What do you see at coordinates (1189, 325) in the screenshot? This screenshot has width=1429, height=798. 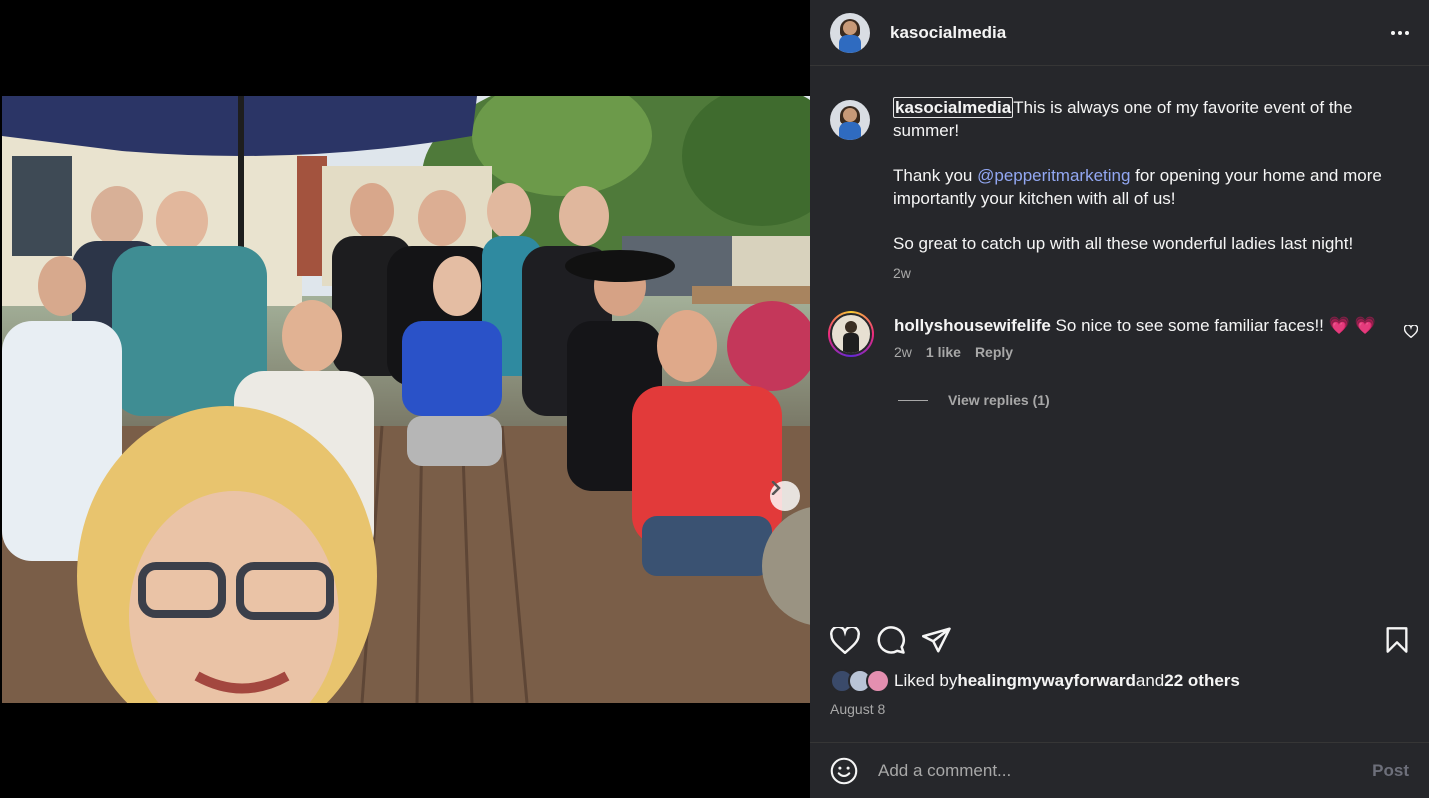 I see `comment-text: So nice to see some familiar faces!!` at bounding box center [1189, 325].